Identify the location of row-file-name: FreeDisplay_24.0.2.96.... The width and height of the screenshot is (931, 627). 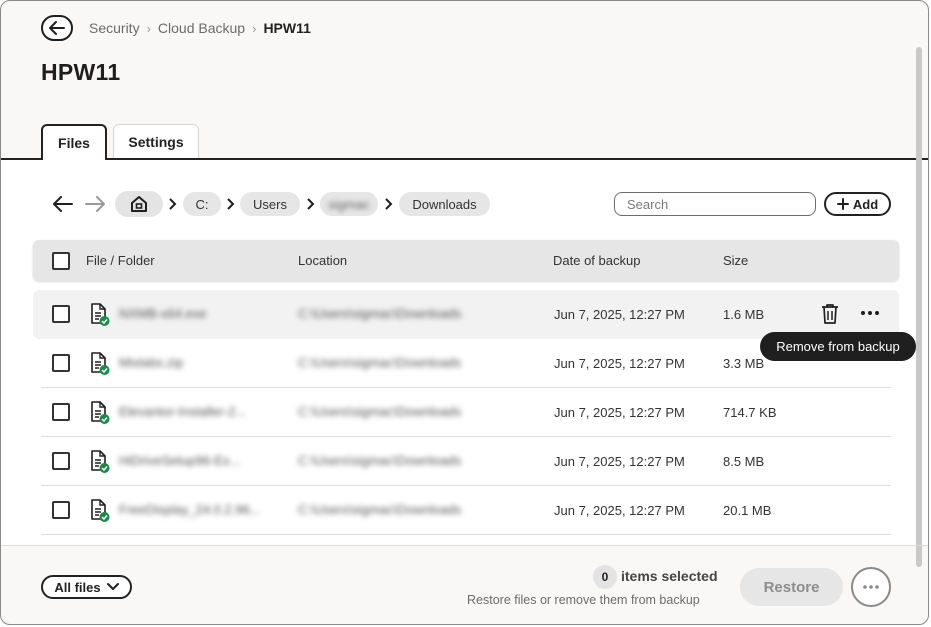
(189, 509).